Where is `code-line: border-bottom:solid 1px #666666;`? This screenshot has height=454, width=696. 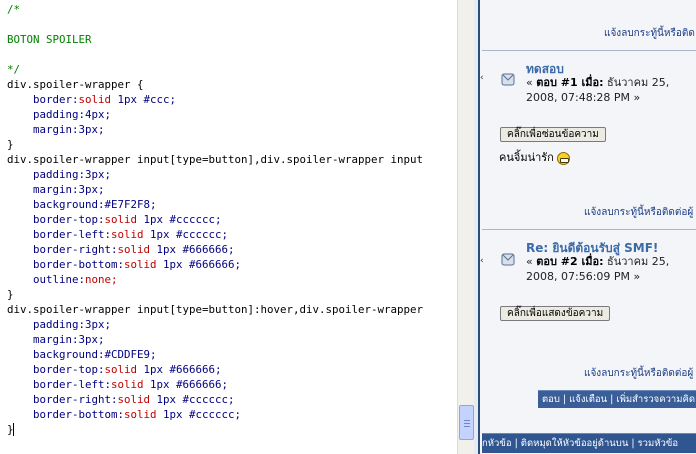
code-line: border-bottom:solid 1px #666666; is located at coordinates (137, 264).